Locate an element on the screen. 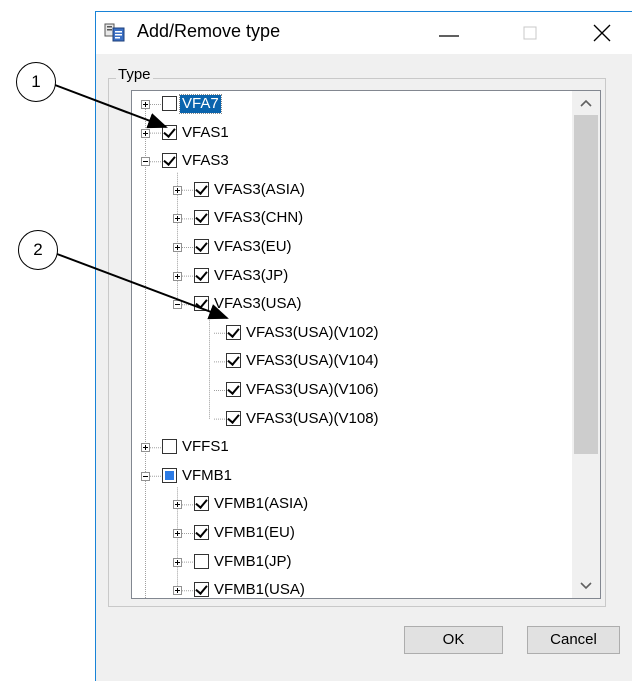 The image size is (632, 681). type-manager-icon is located at coordinates (114, 32).